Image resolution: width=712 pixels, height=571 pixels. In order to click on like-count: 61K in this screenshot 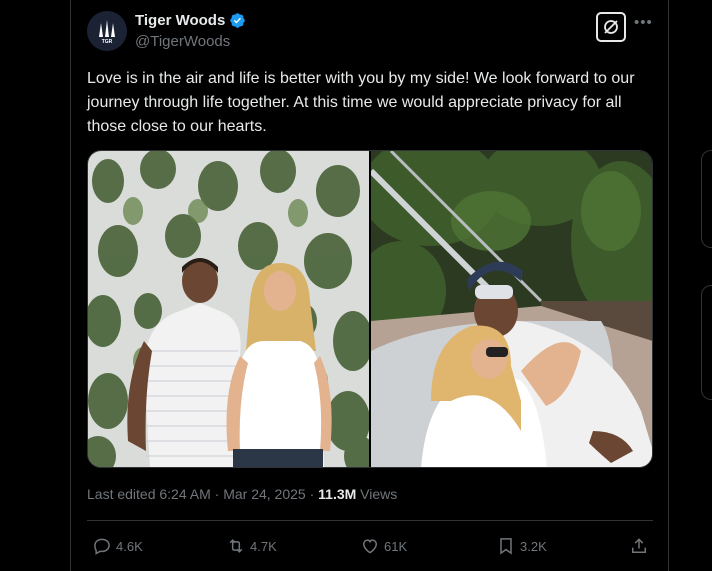, I will do `click(396, 546)`.